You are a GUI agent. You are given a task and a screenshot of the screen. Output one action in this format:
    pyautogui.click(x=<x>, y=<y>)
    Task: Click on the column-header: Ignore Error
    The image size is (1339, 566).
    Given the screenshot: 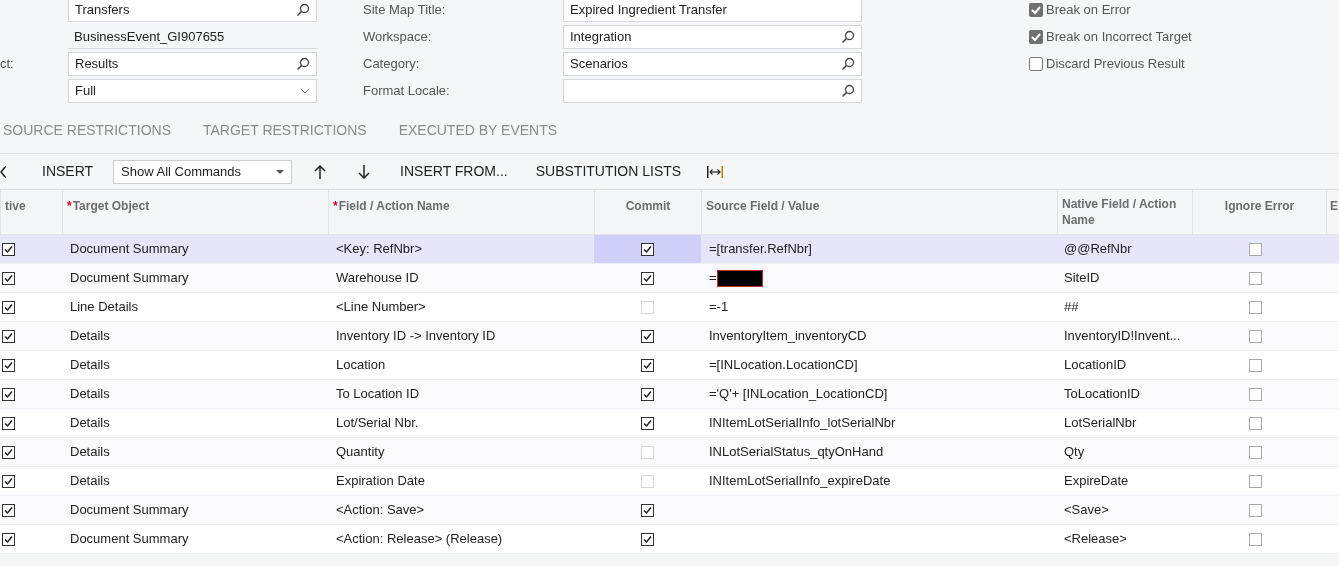 What is the action you would take?
    pyautogui.click(x=1259, y=212)
    